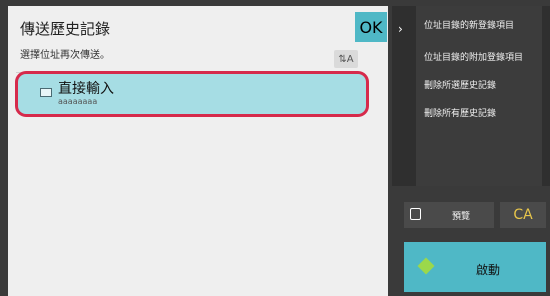  Describe the element at coordinates (449, 215) in the screenshot. I see `preview-button: 預覽` at that location.